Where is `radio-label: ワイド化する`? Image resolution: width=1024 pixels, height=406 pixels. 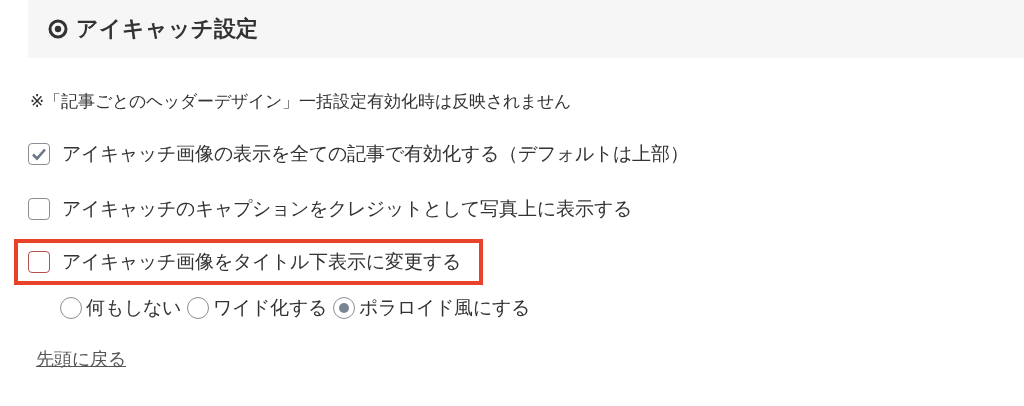 radio-label: ワイド化する is located at coordinates (270, 307).